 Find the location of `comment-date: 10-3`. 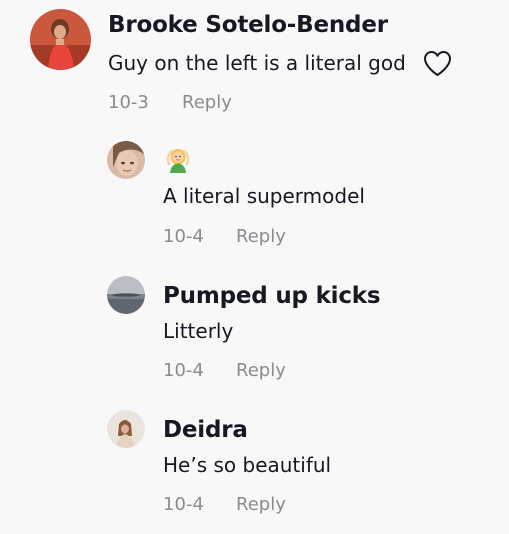

comment-date: 10-3 is located at coordinates (128, 102).